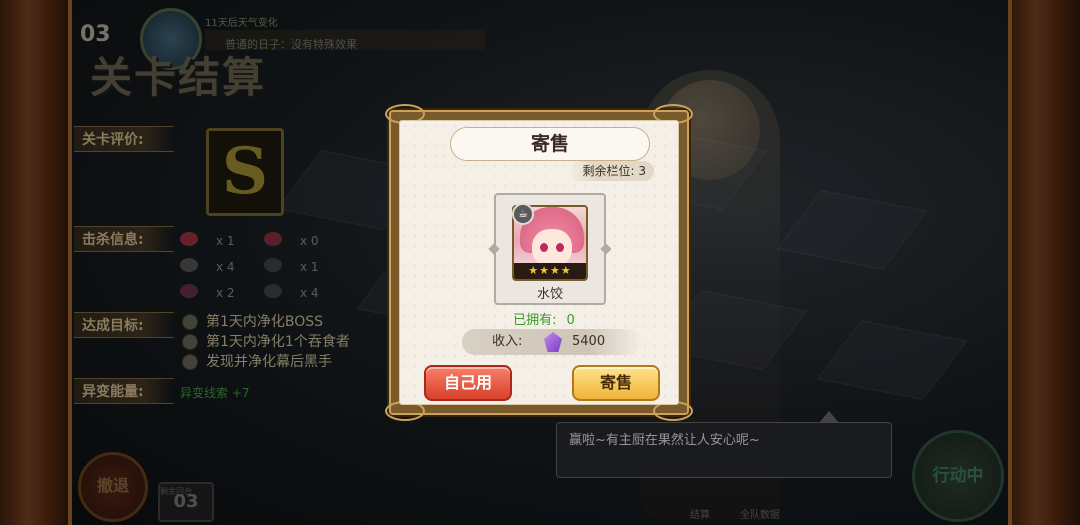 Image resolution: width=1080 pixels, height=525 pixels. I want to click on dialog-title: 寄售, so click(550, 144).